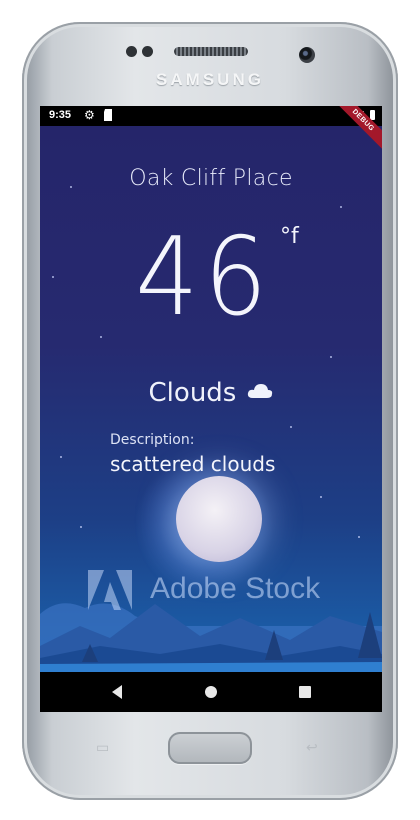 Image resolution: width=420 pixels, height=820 pixels. Describe the element at coordinates (210, 748) in the screenshot. I see `hardware-home-button` at that location.